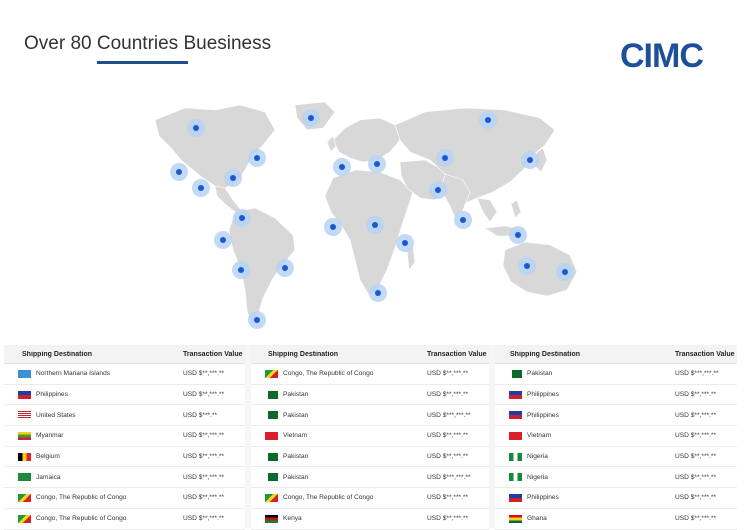  I want to click on destination-cell: United States, so click(93, 415).